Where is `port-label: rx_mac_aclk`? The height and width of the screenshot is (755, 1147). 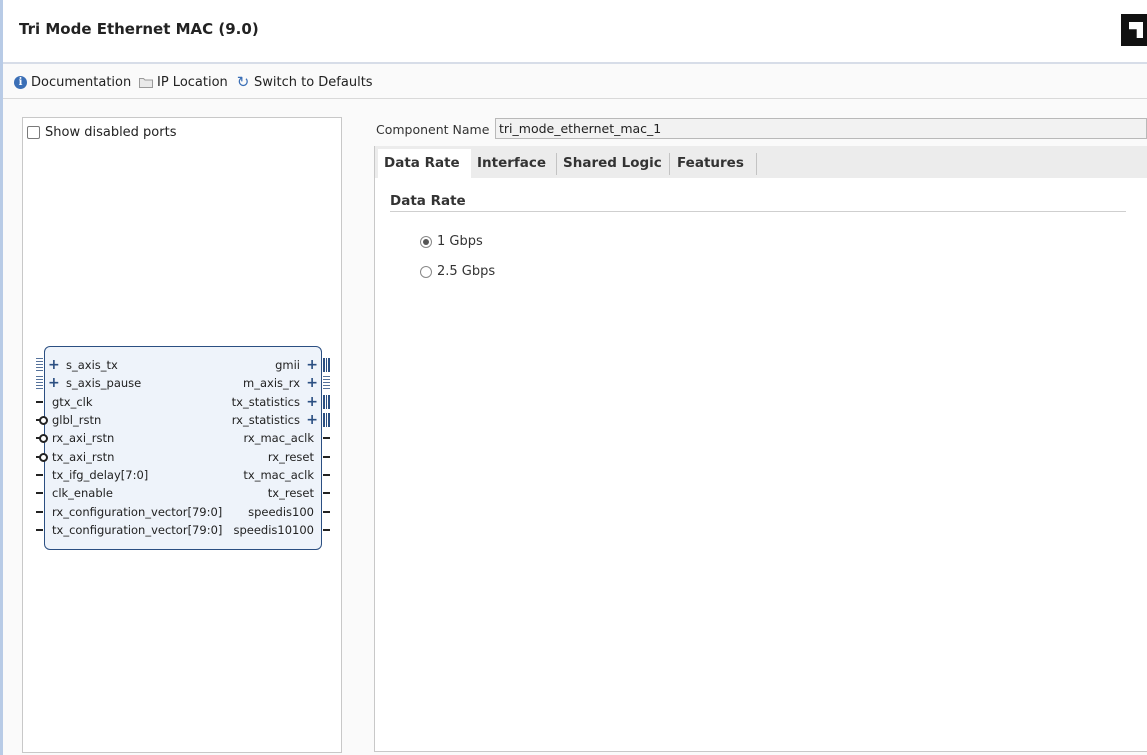 port-label: rx_mac_aclk is located at coordinates (278, 438).